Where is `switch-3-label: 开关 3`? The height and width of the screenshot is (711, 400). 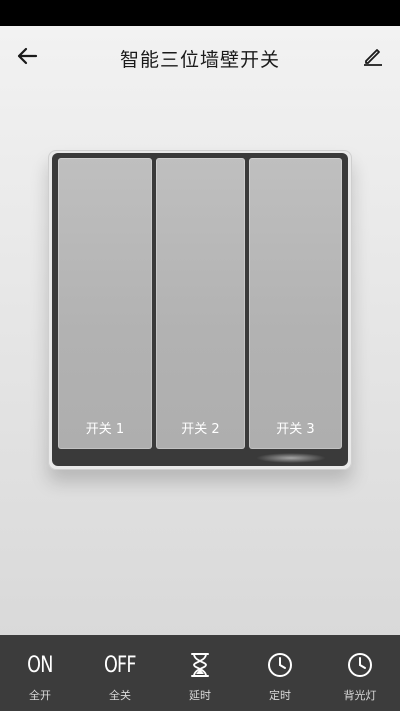 switch-3-label: 开关 3 is located at coordinates (295, 429).